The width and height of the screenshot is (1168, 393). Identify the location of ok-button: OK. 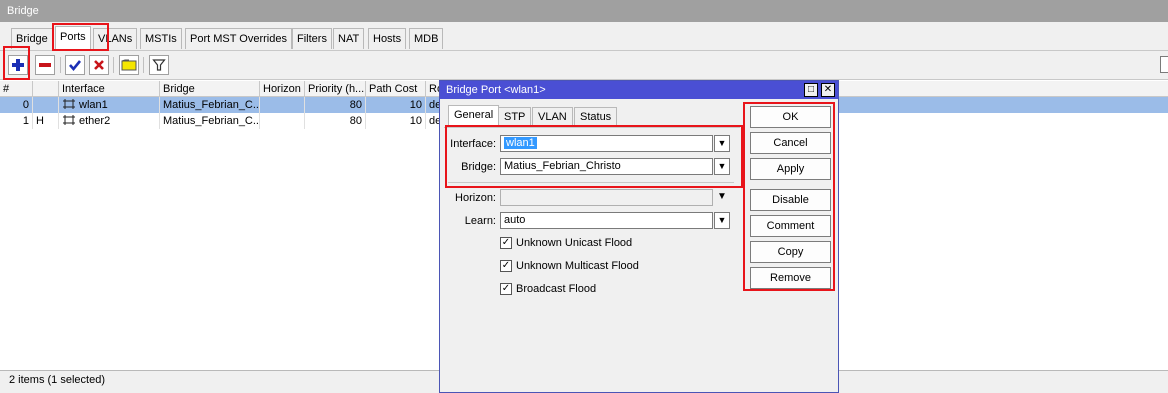
(790, 117).